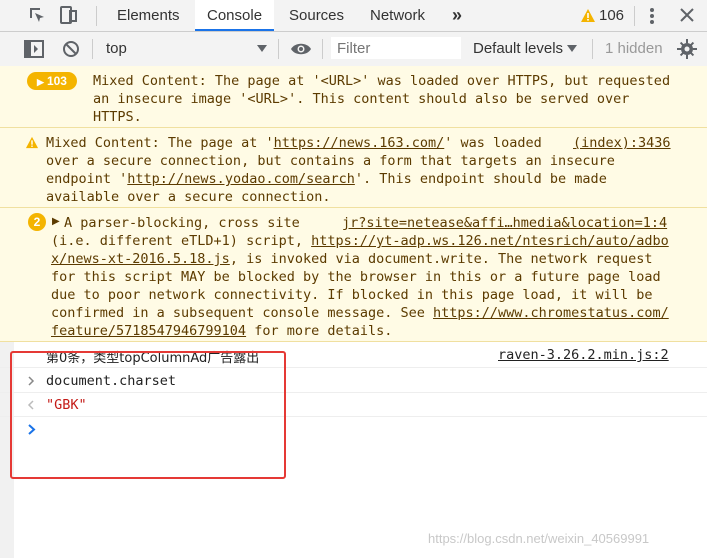 The width and height of the screenshot is (707, 558). Describe the element at coordinates (34, 49) in the screenshot. I see `sidebar-toggle-icon` at that location.